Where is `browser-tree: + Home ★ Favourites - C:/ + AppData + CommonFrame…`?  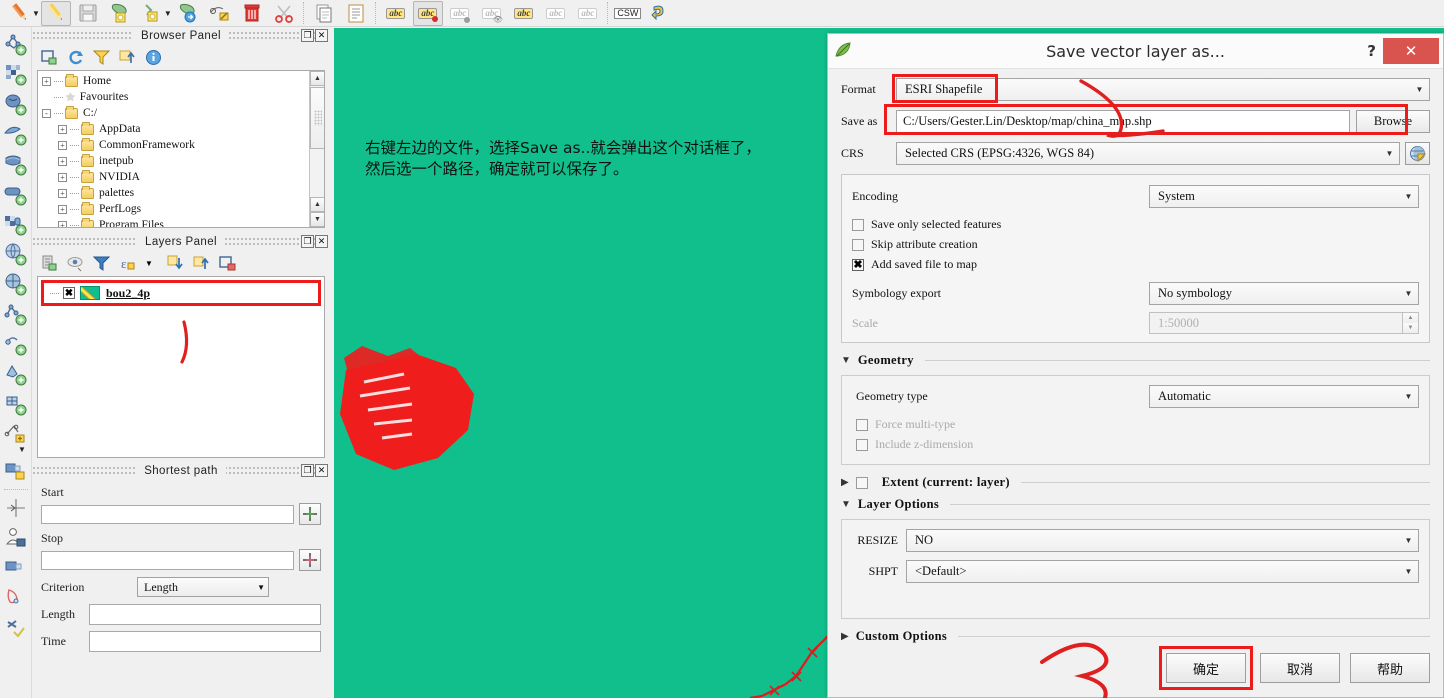 browser-tree: + Home ★ Favourites - C:/ + AppData + CommonFrame… is located at coordinates (181, 149).